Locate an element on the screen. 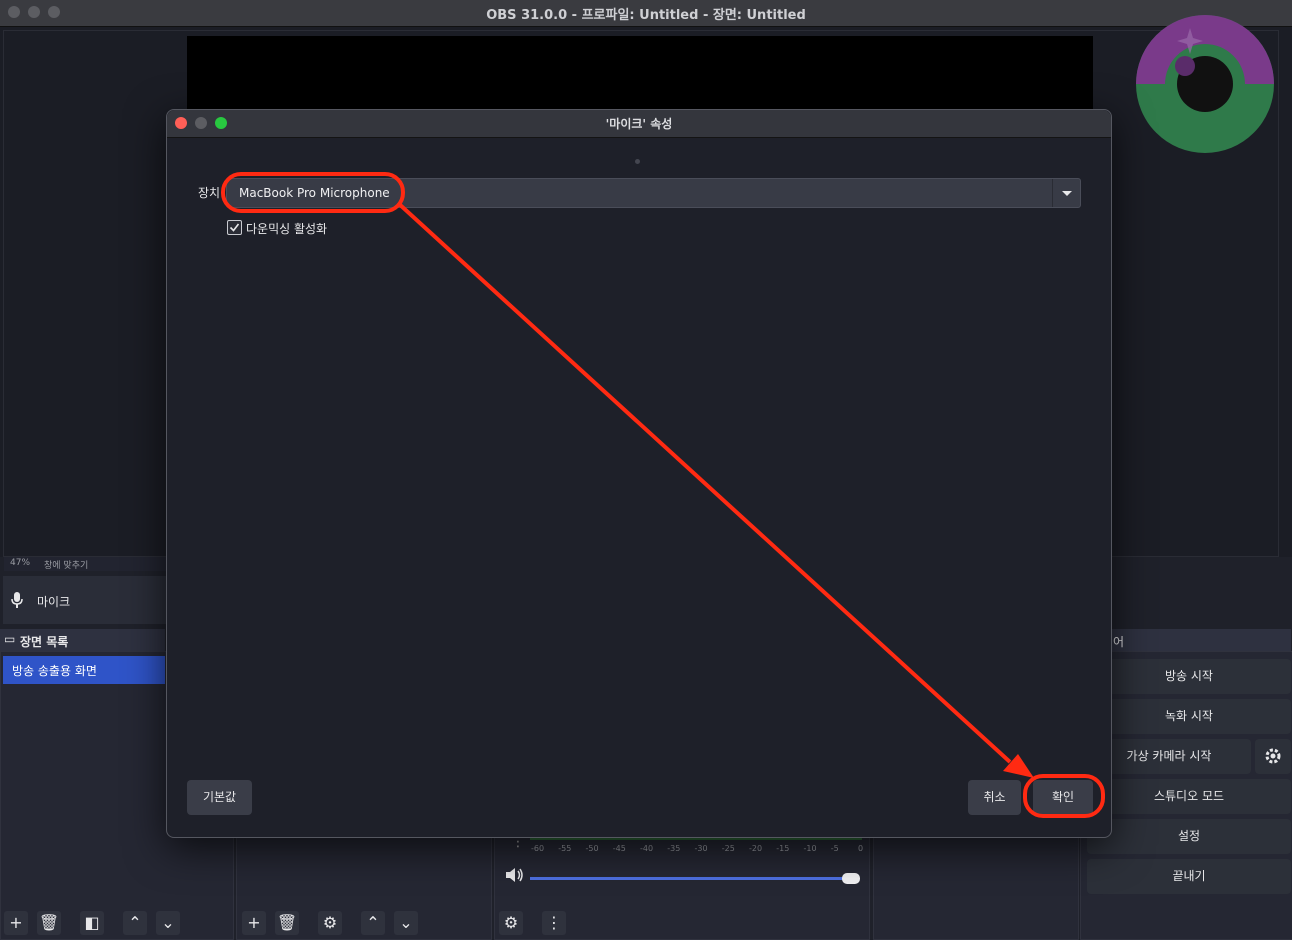 The width and height of the screenshot is (1292, 940). downmix-label: 다운믹싱 활성화 is located at coordinates (287, 229).